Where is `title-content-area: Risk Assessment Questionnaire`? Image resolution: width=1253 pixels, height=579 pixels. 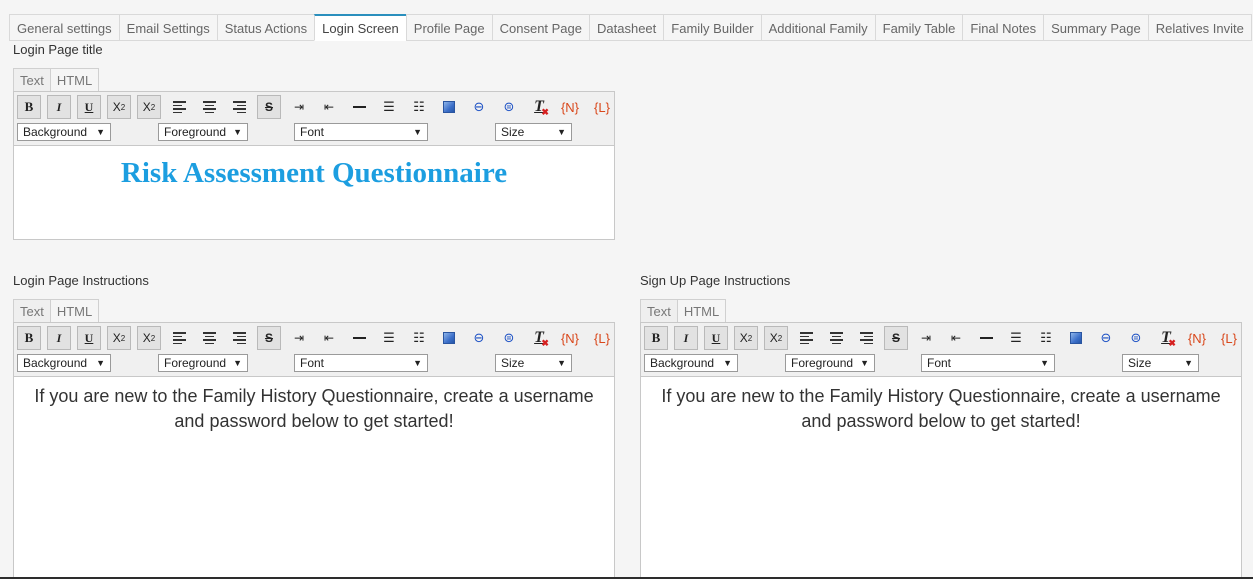
title-content-area: Risk Assessment Questionnaire is located at coordinates (314, 193).